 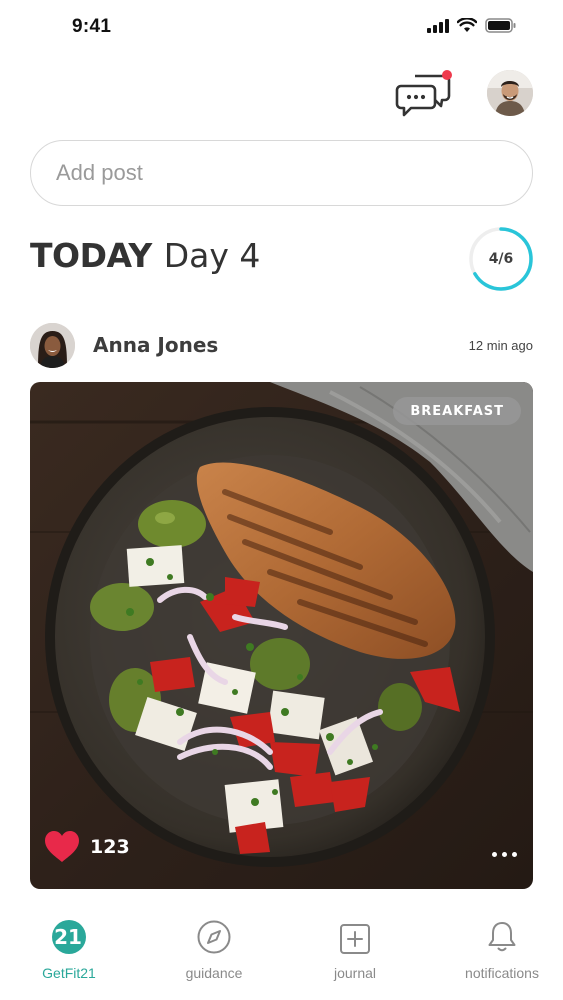 What do you see at coordinates (110, 846) in the screenshot?
I see `like-count: 123` at bounding box center [110, 846].